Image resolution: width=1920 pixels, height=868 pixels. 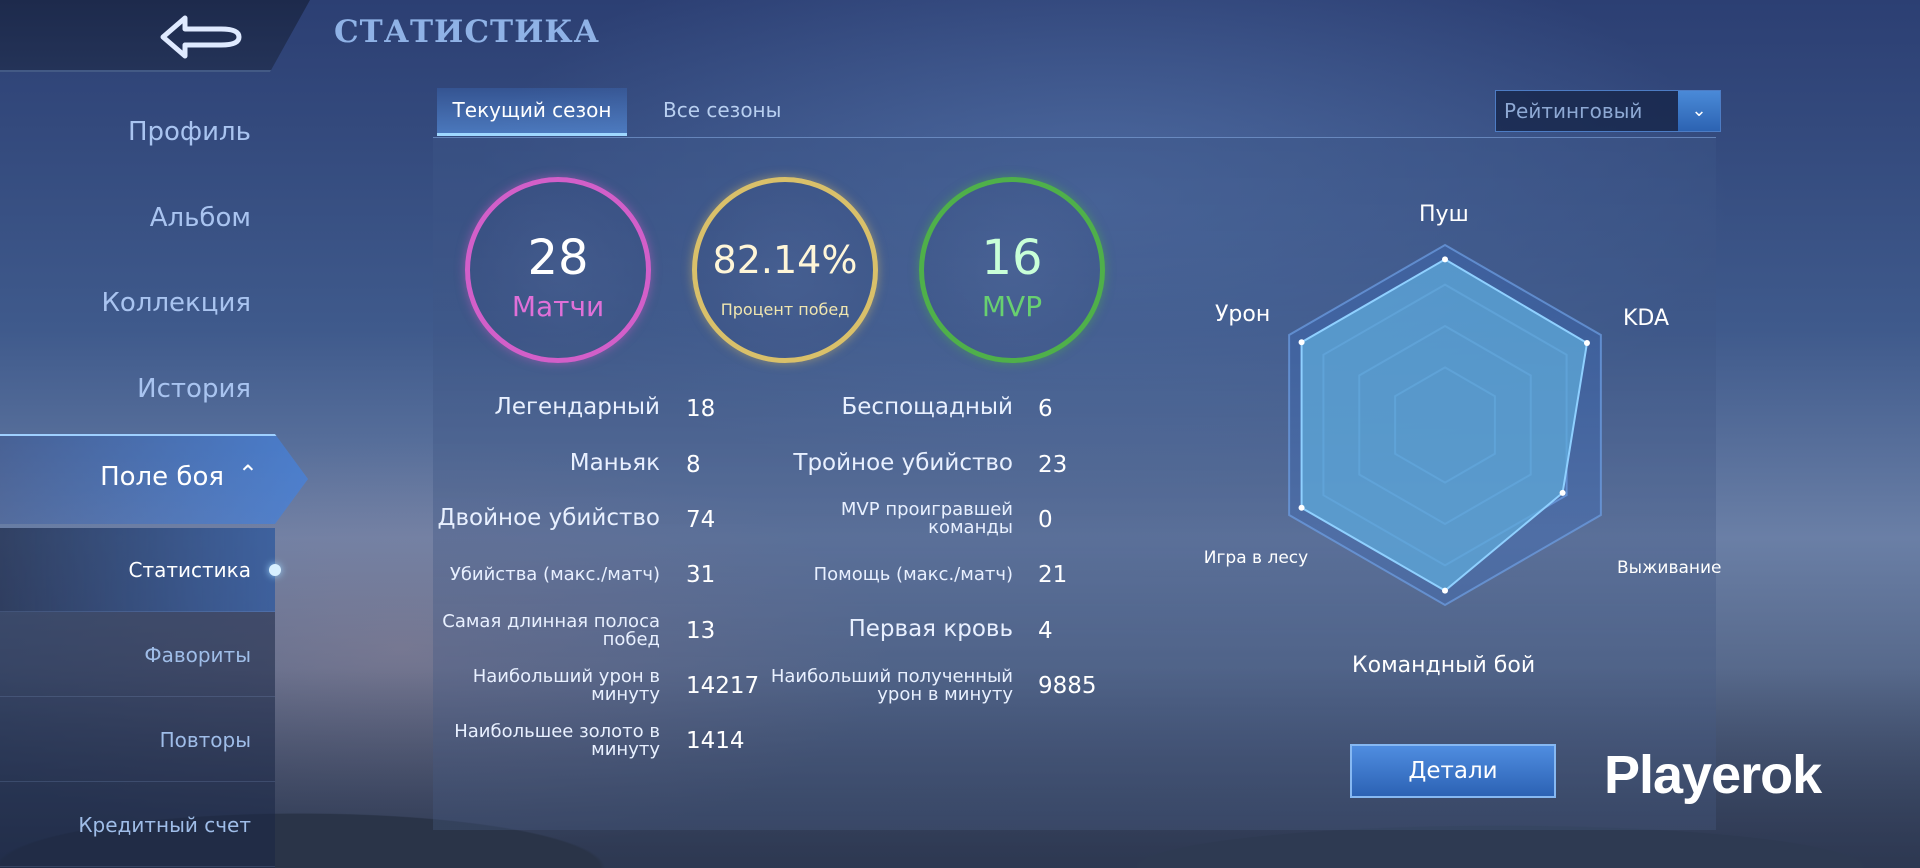 What do you see at coordinates (1444, 665) in the screenshot?
I see `radar-label-teamfight: Командный бой` at bounding box center [1444, 665].